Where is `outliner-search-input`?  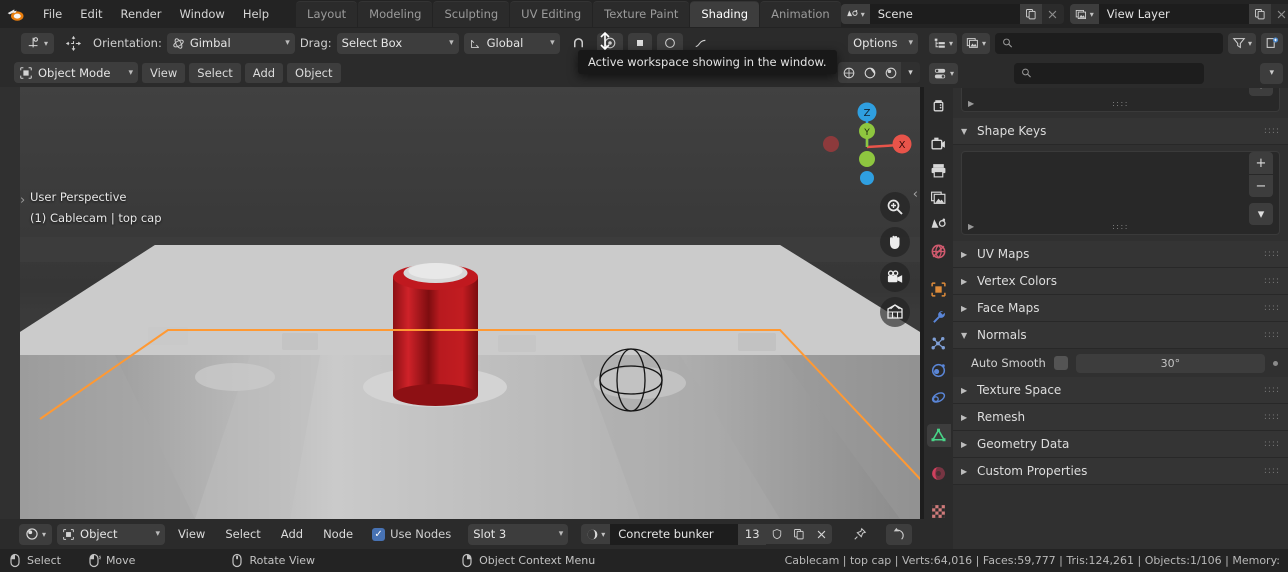 outliner-search-input is located at coordinates (1109, 43).